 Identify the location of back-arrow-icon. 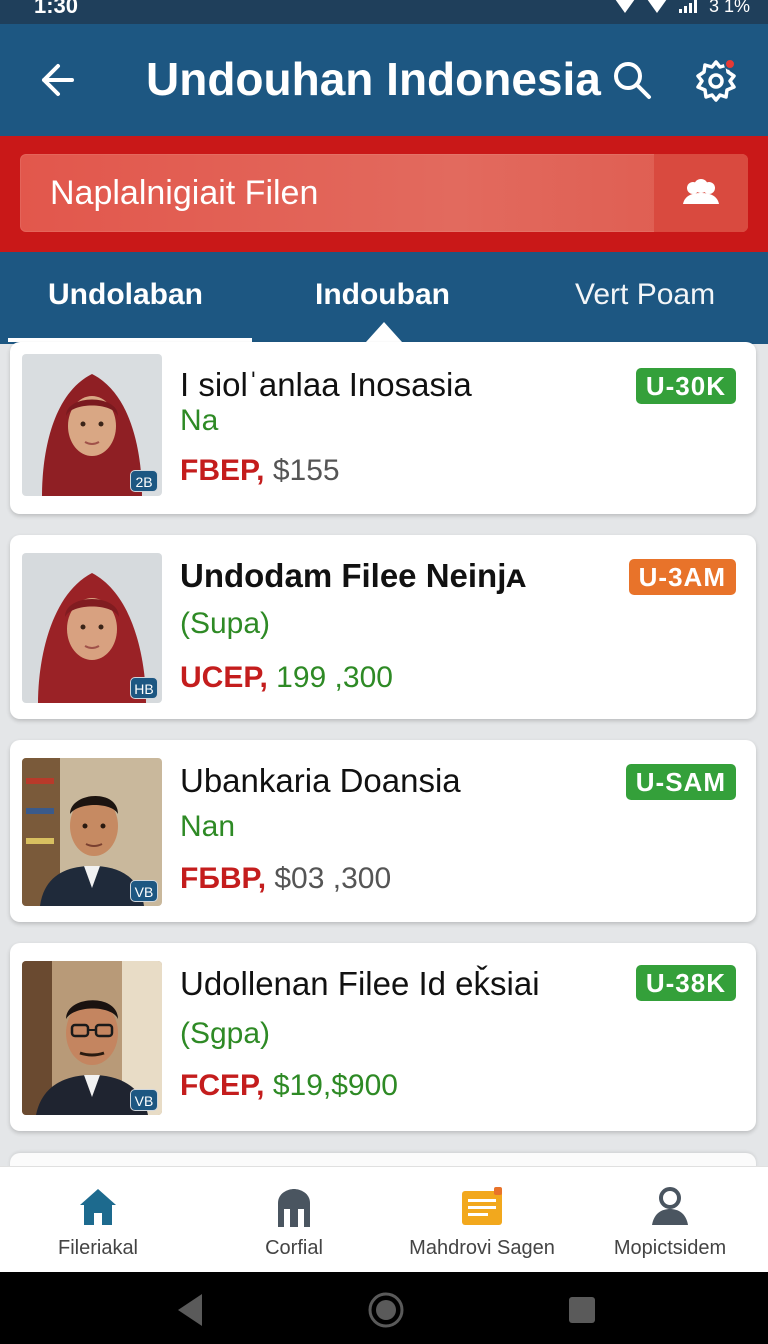
(58, 80).